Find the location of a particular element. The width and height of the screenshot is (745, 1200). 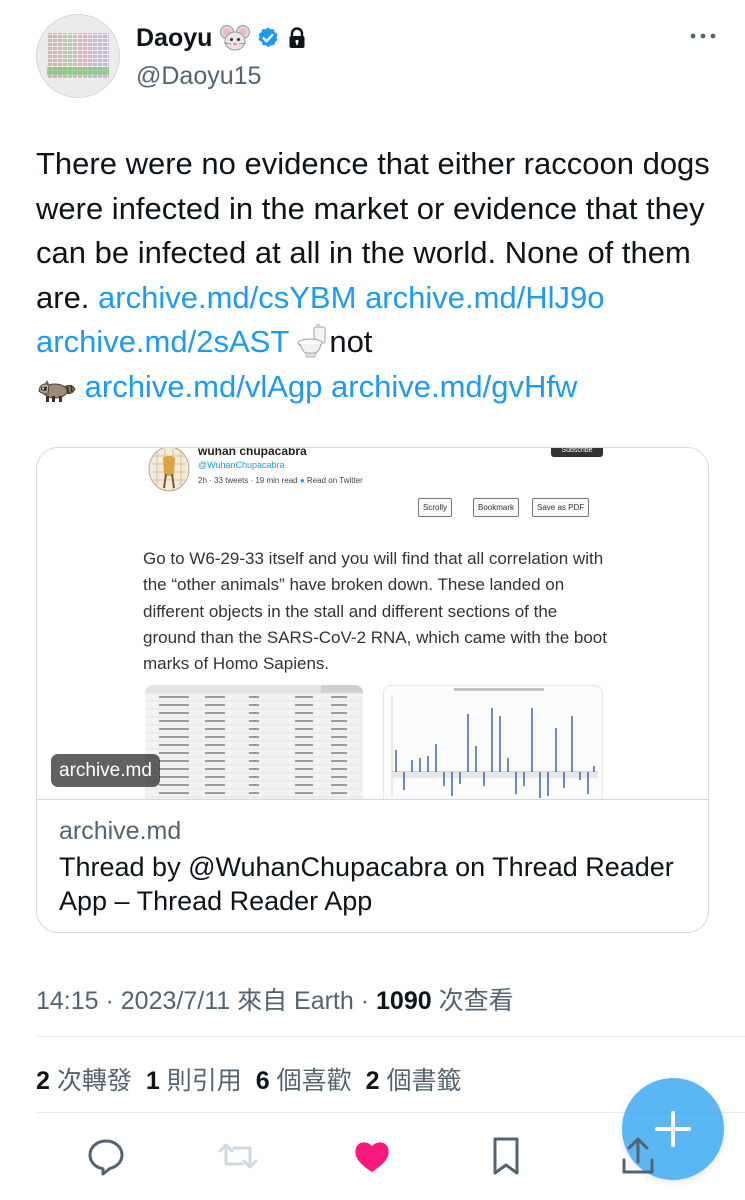

quotes-stat: 1 則引用 is located at coordinates (194, 1081).